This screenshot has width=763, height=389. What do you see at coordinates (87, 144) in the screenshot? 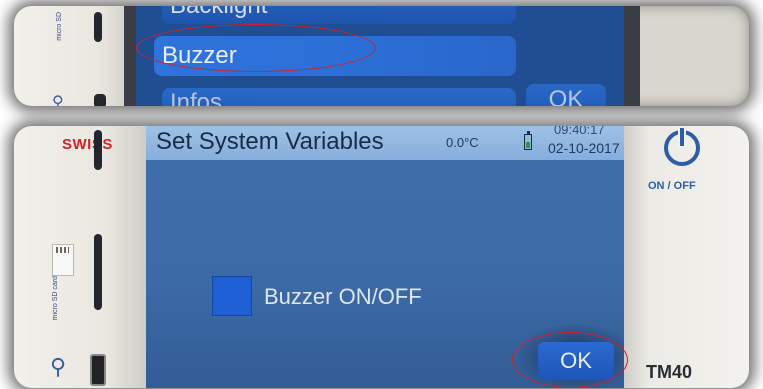
I see `brand-label: SWISS` at bounding box center [87, 144].